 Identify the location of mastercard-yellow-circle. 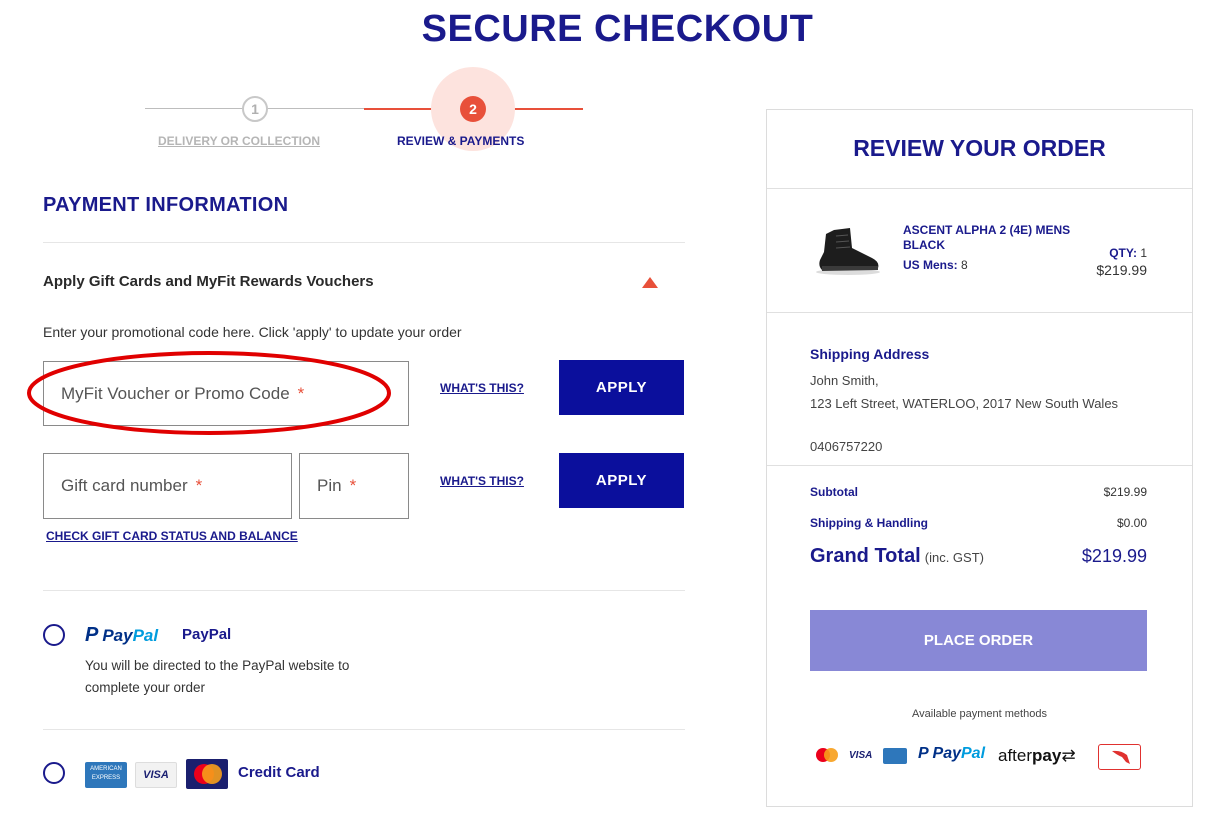
(212, 774).